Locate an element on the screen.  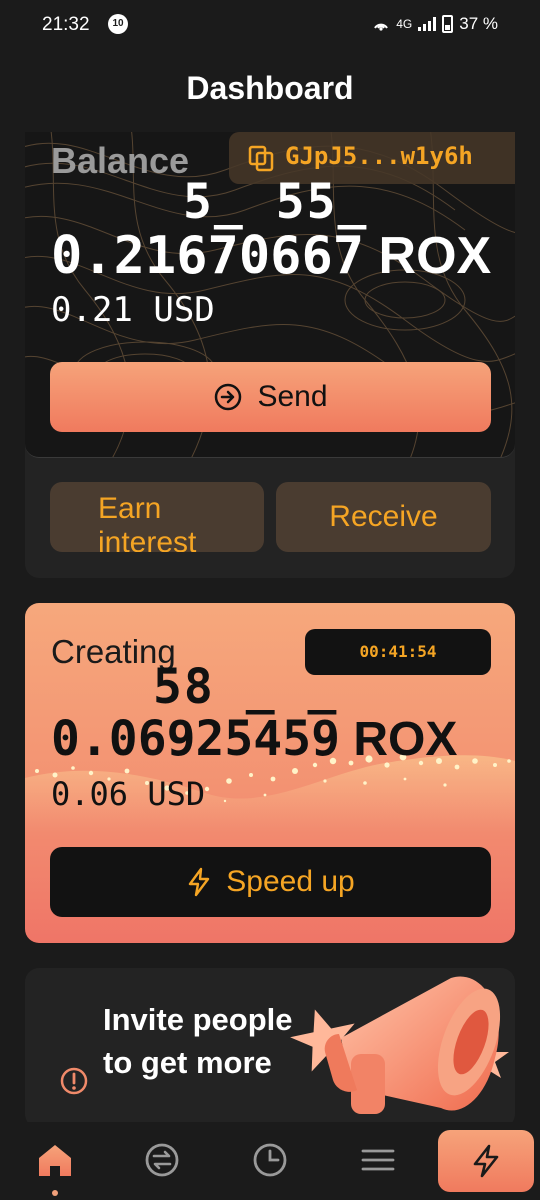
menu-icon is located at coordinates (378, 1160).